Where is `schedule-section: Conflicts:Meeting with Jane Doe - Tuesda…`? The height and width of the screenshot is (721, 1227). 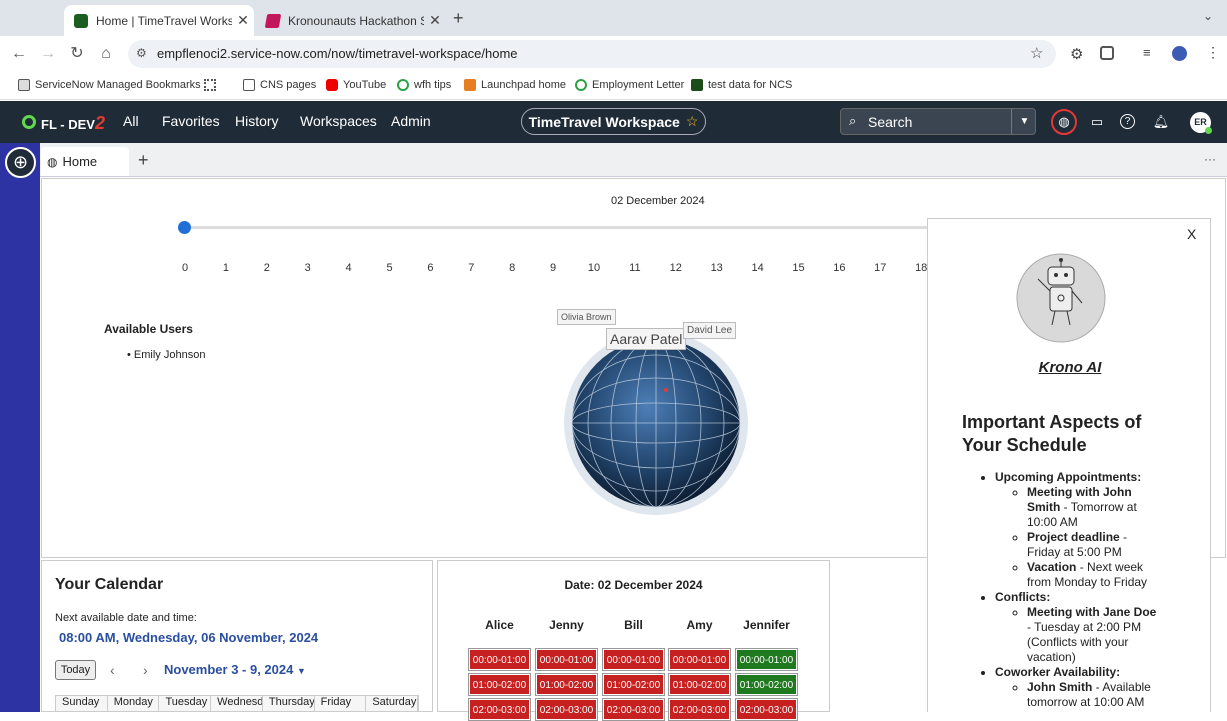 schedule-section: Conflicts:Meeting with Jane Doe - Tuesda… is located at coordinates (1079, 627).